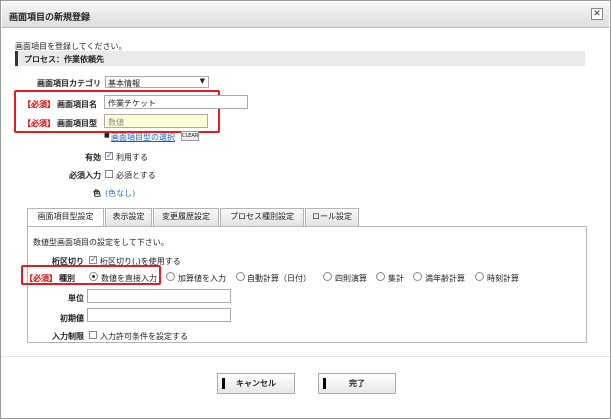 This screenshot has height=419, width=611. Describe the element at coordinates (479, 276) in the screenshot. I see `kind-radio-time` at that location.